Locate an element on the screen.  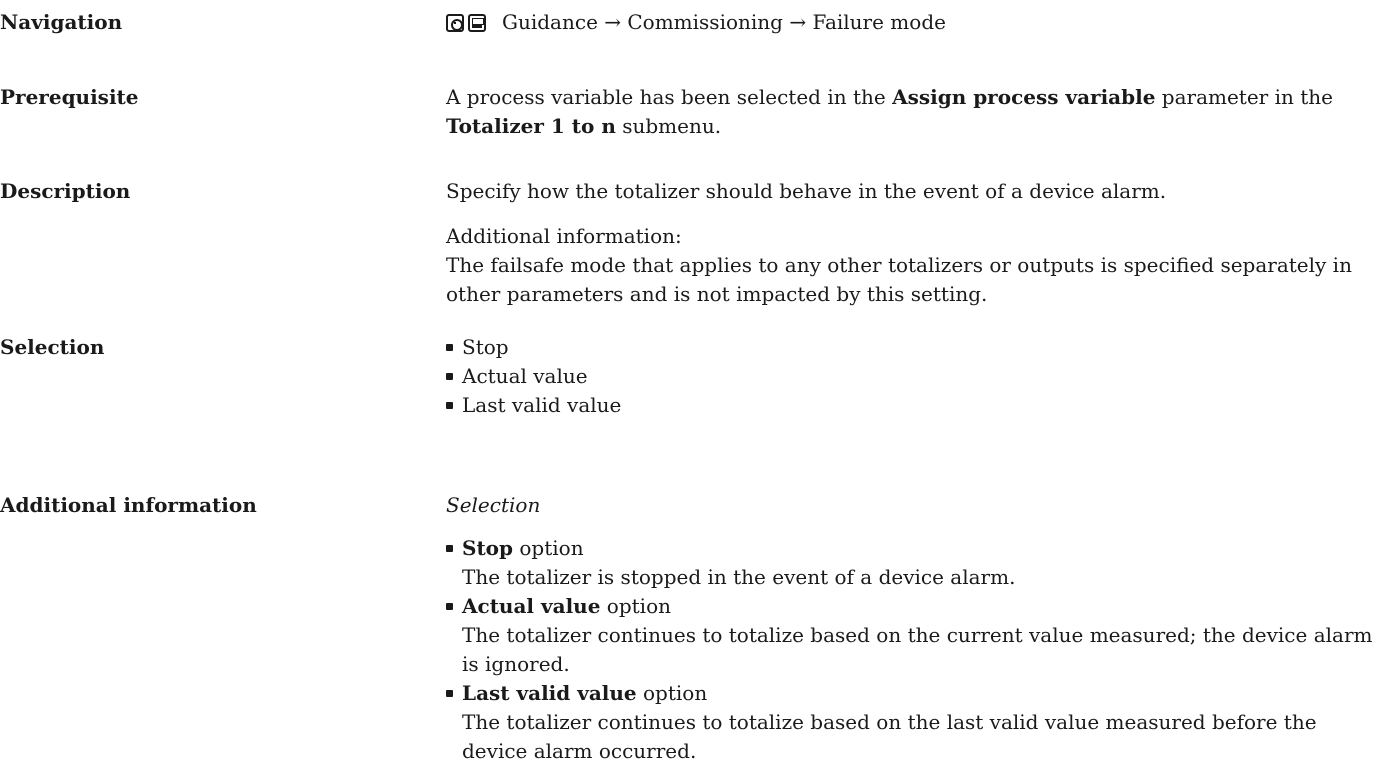
keypad-icon is located at coordinates (455, 22).